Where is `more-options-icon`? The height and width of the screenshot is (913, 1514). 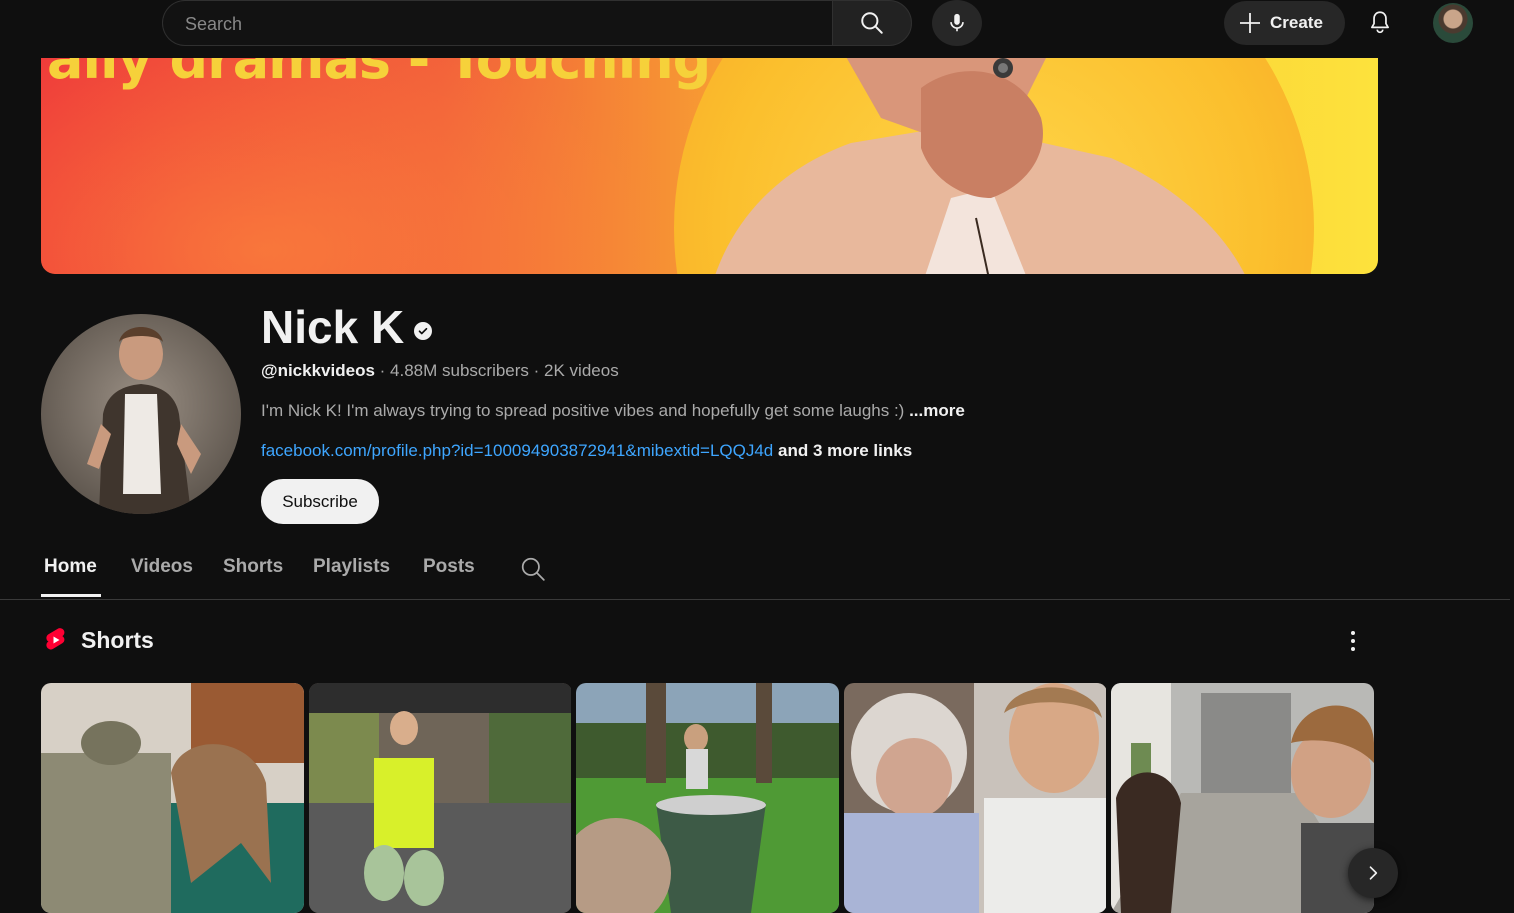
more-options-icon is located at coordinates (1353, 641).